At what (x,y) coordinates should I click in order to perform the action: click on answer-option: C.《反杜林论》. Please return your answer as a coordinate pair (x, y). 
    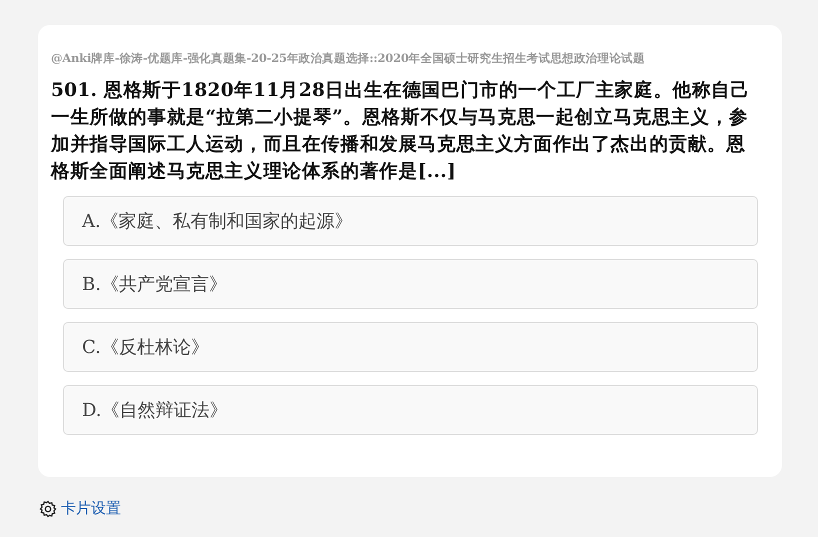
    Looking at the image, I should click on (410, 347).